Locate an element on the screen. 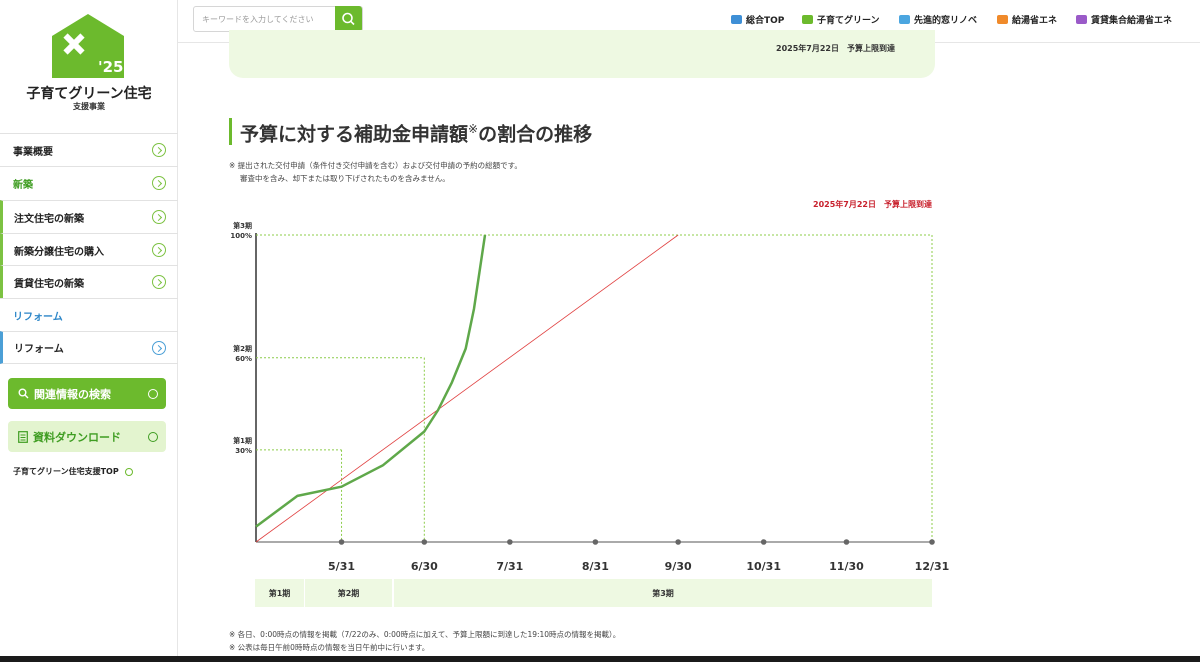  period-1: 第1期 is located at coordinates (280, 593).